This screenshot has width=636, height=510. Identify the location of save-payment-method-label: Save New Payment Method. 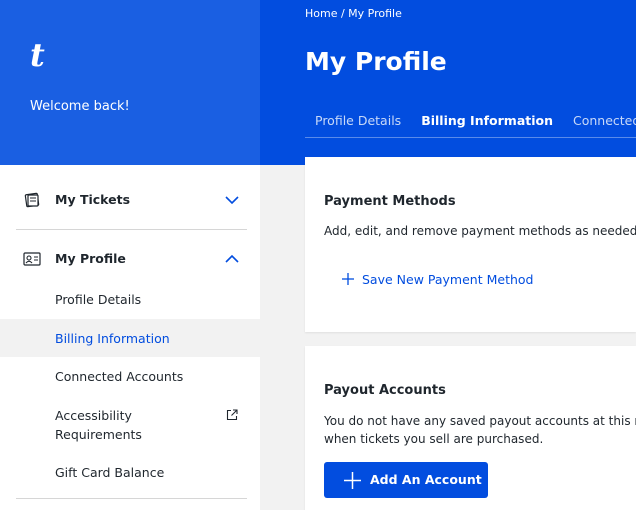
(448, 279).